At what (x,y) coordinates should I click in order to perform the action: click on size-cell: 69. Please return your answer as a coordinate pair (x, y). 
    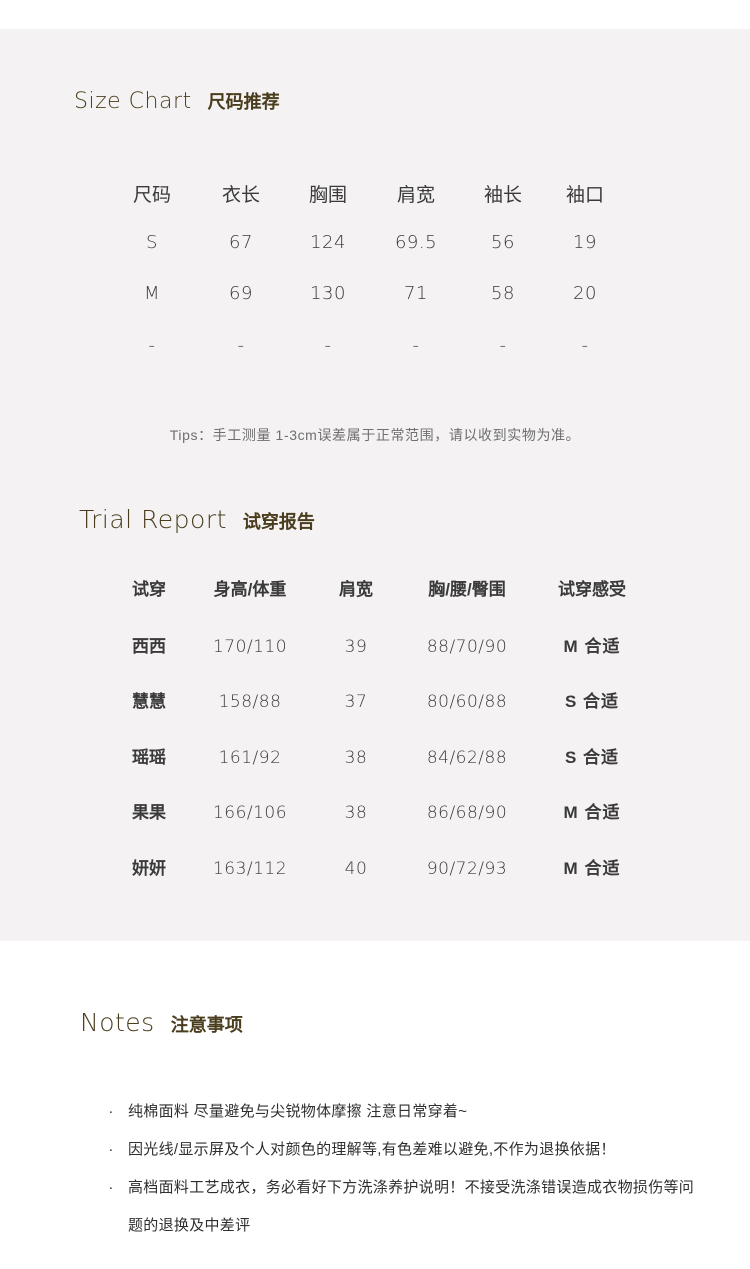
    Looking at the image, I should click on (241, 293).